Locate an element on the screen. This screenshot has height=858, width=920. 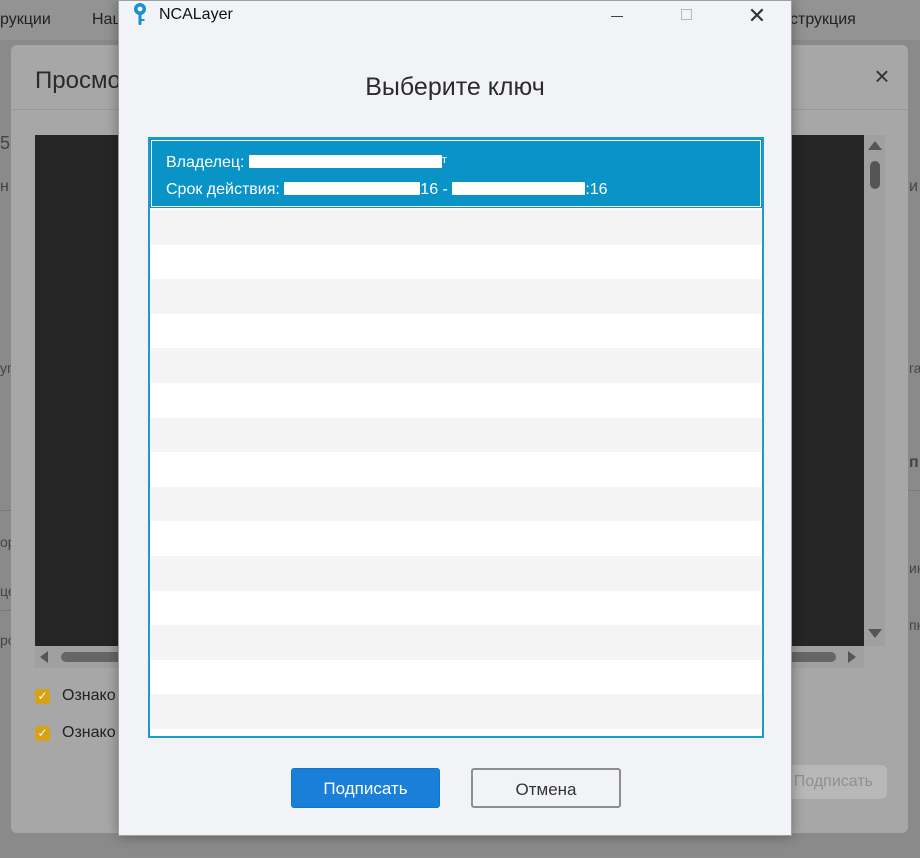
scrollbar-thumb is located at coordinates (875, 175).